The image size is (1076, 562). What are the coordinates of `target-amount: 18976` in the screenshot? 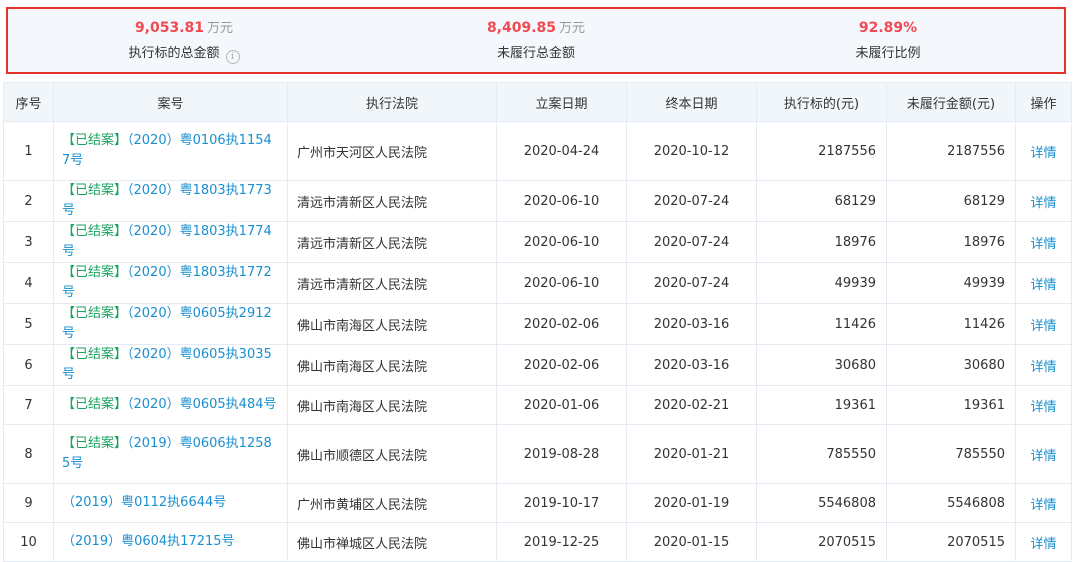 It's located at (821, 242).